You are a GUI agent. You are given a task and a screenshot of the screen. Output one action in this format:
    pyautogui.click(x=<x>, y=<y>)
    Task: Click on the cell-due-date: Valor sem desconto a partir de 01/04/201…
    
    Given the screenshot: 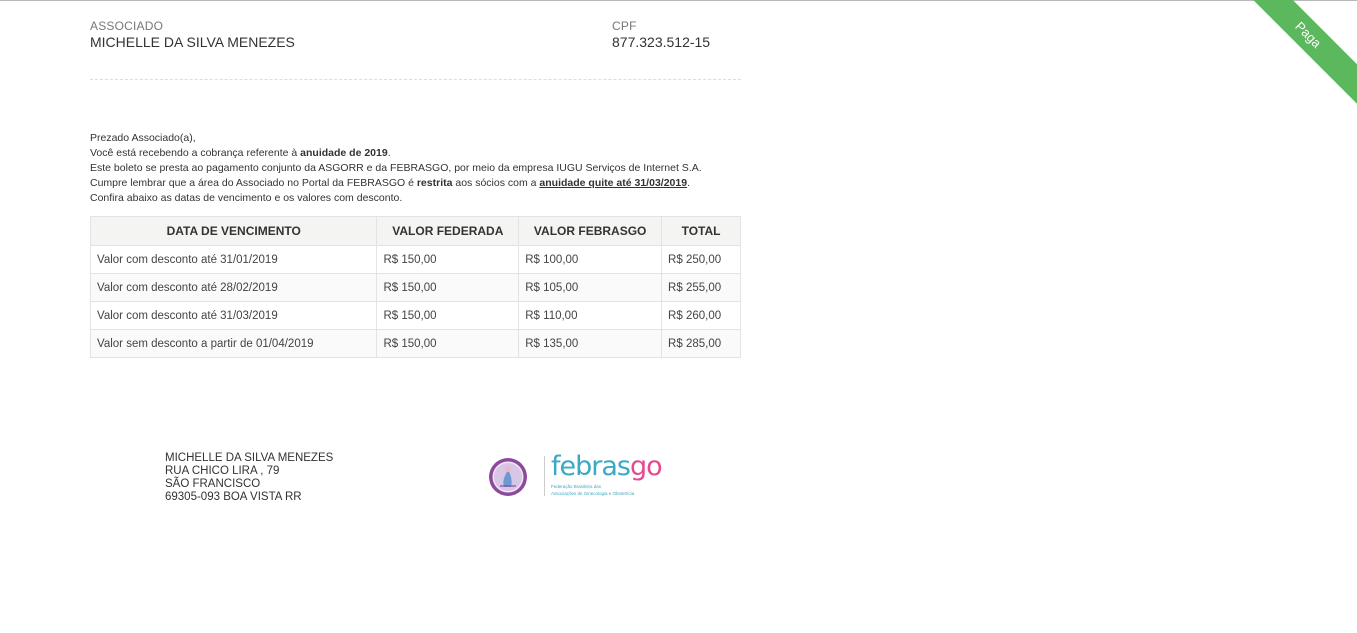 What is the action you would take?
    pyautogui.click(x=233, y=343)
    